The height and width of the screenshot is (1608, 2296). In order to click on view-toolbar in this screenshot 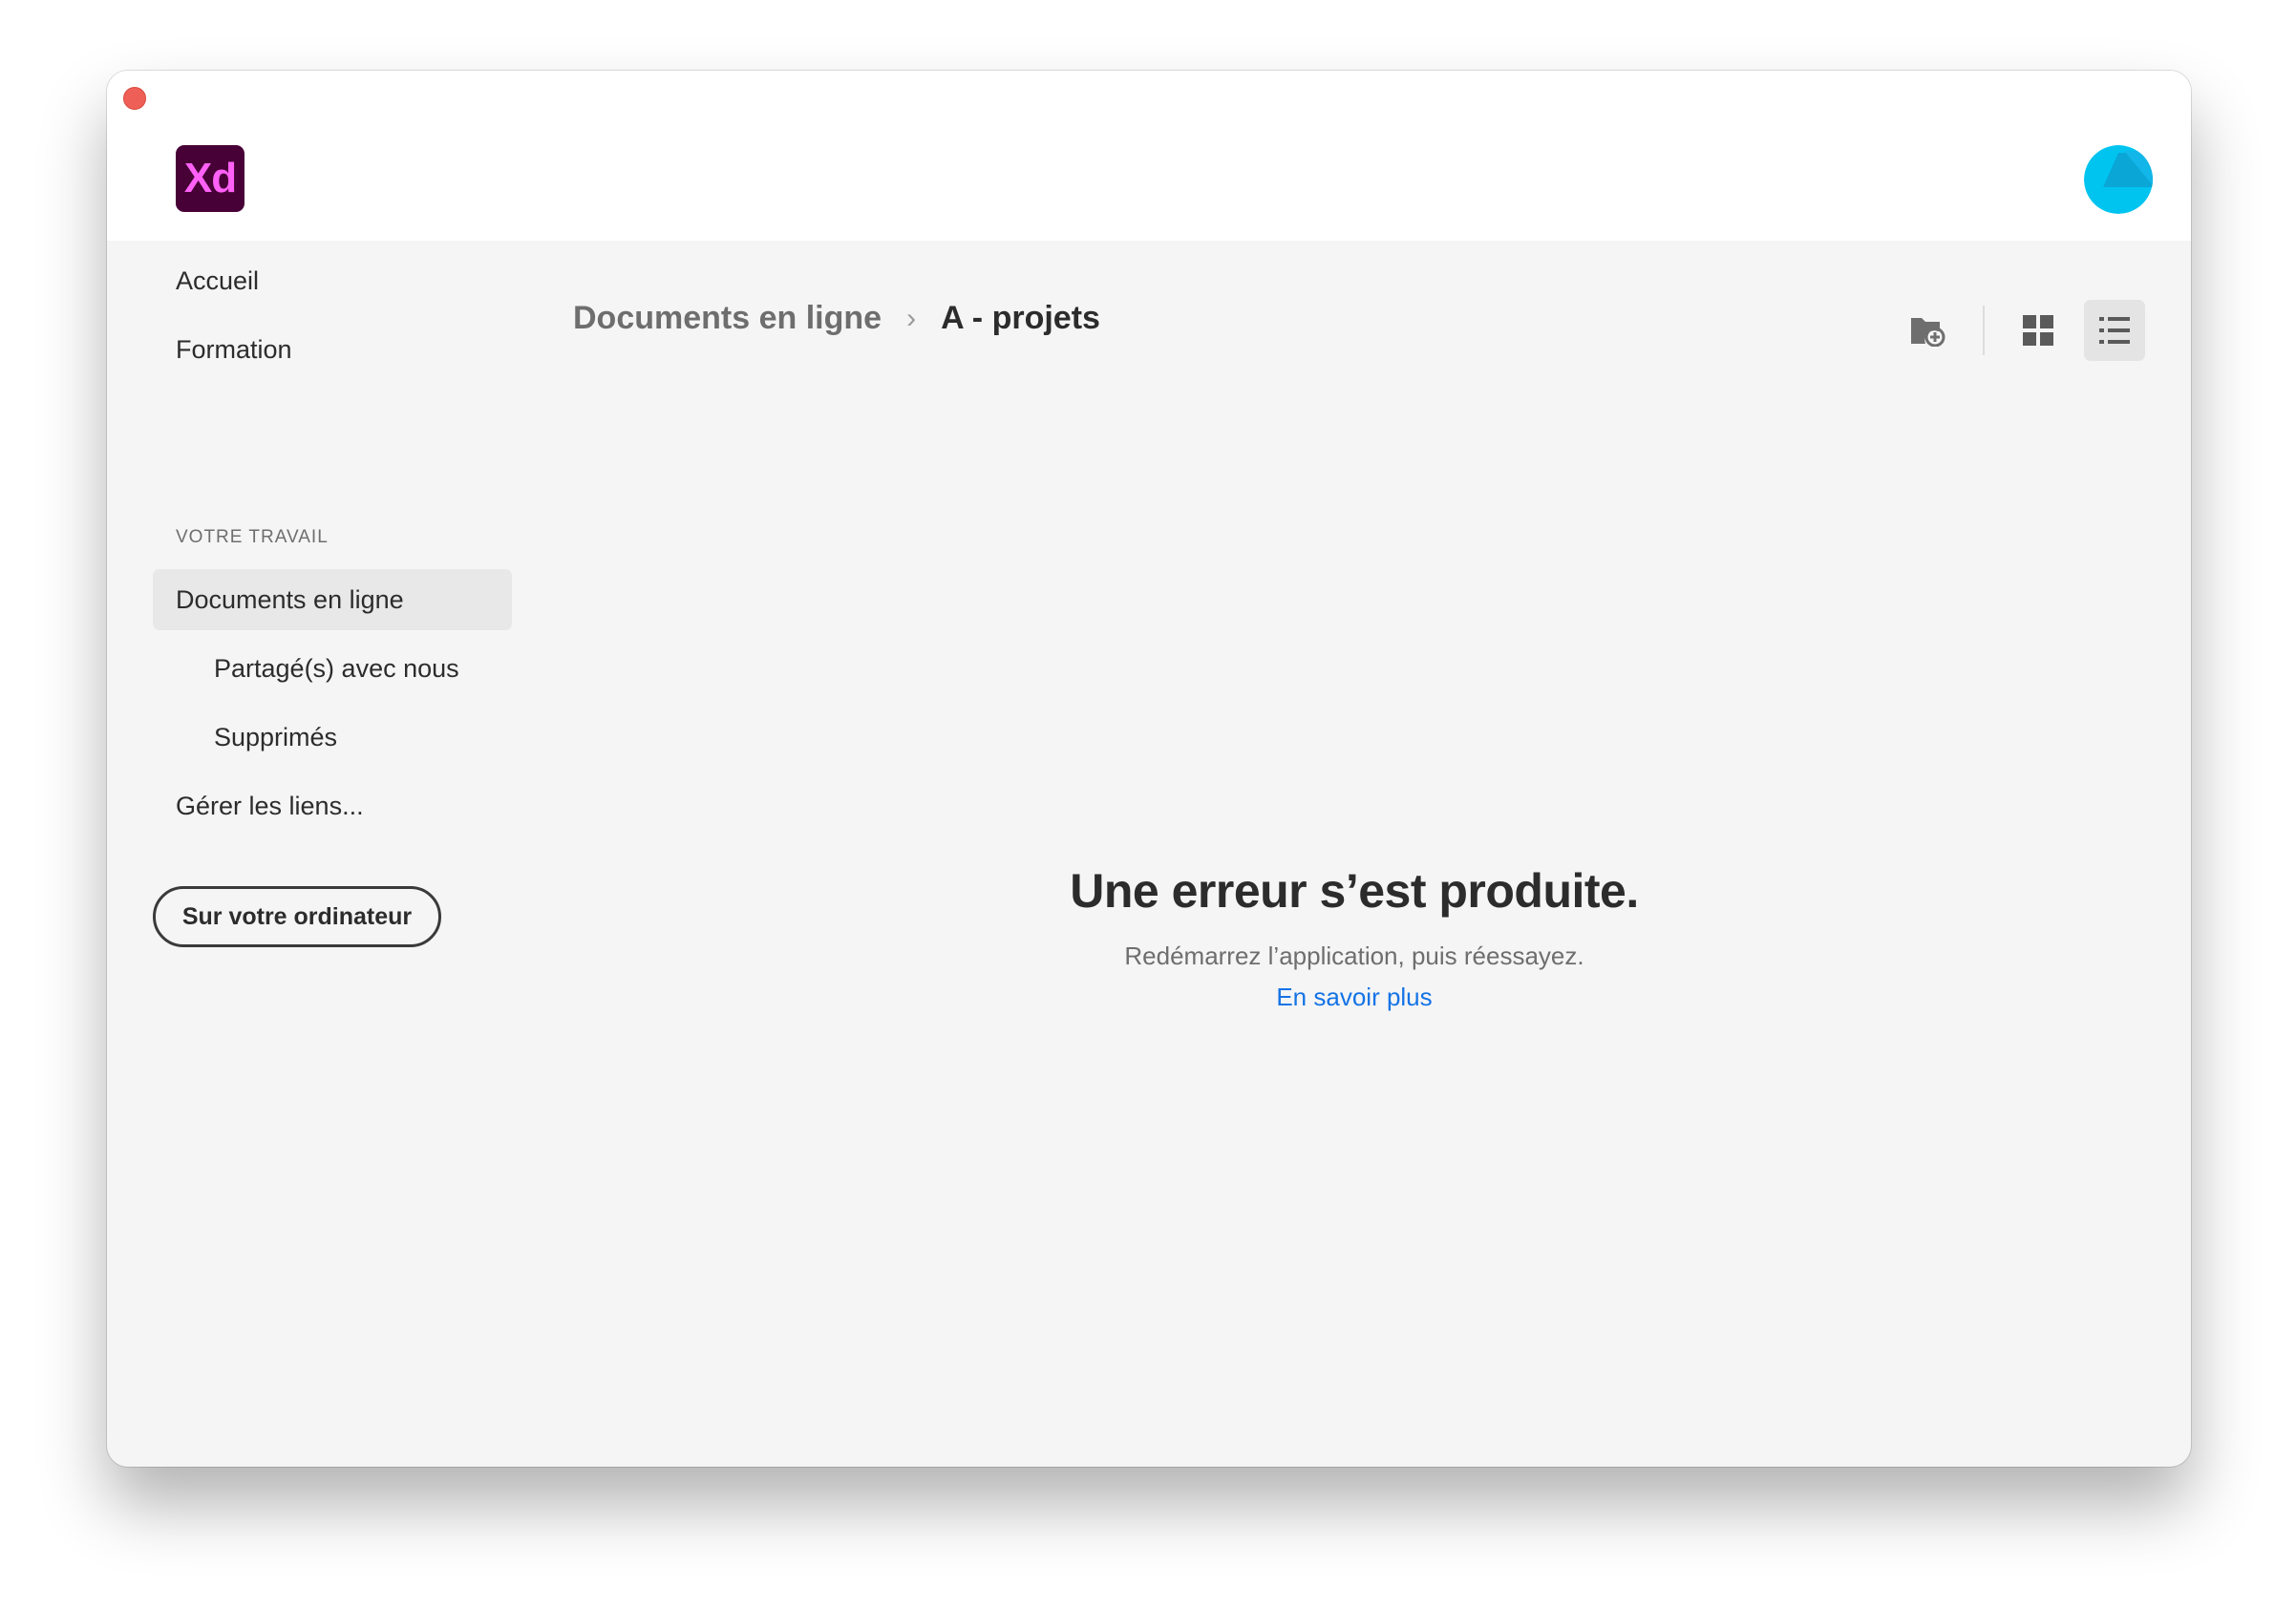, I will do `click(2021, 330)`.